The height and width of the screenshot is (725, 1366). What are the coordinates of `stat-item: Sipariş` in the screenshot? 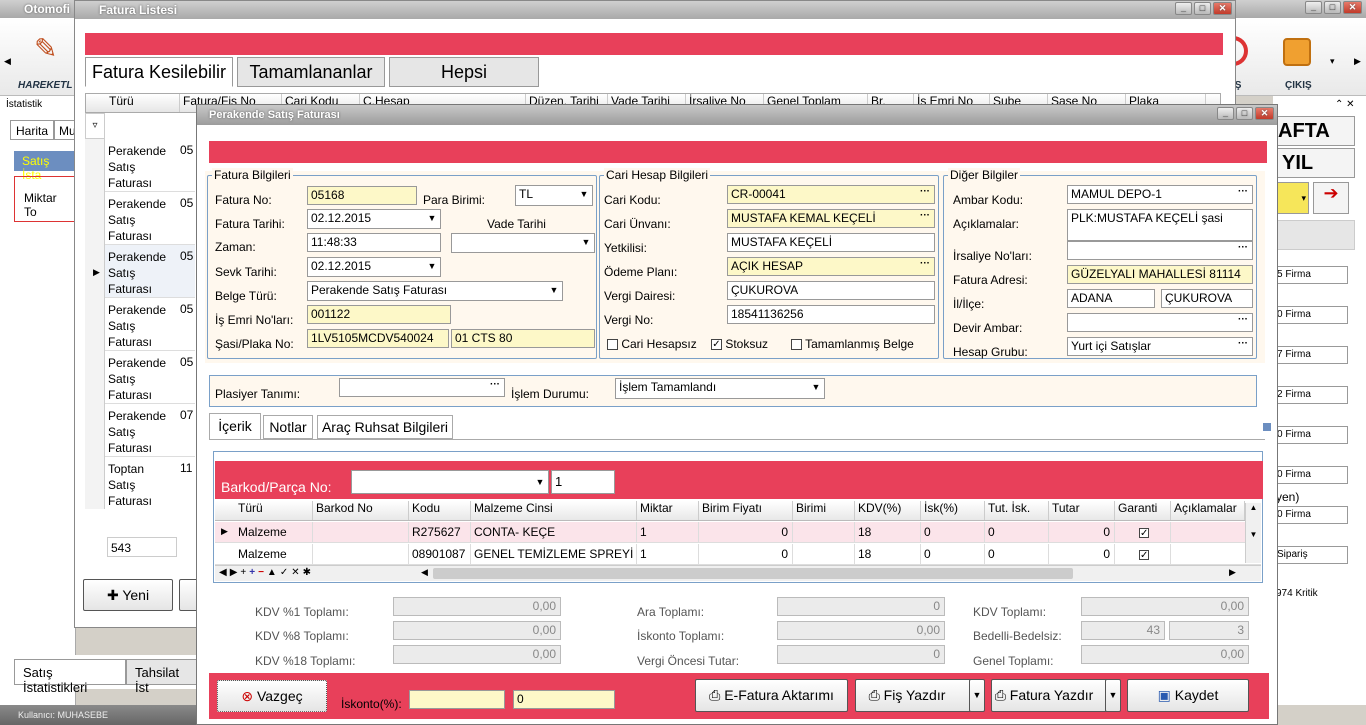 It's located at (1310, 555).